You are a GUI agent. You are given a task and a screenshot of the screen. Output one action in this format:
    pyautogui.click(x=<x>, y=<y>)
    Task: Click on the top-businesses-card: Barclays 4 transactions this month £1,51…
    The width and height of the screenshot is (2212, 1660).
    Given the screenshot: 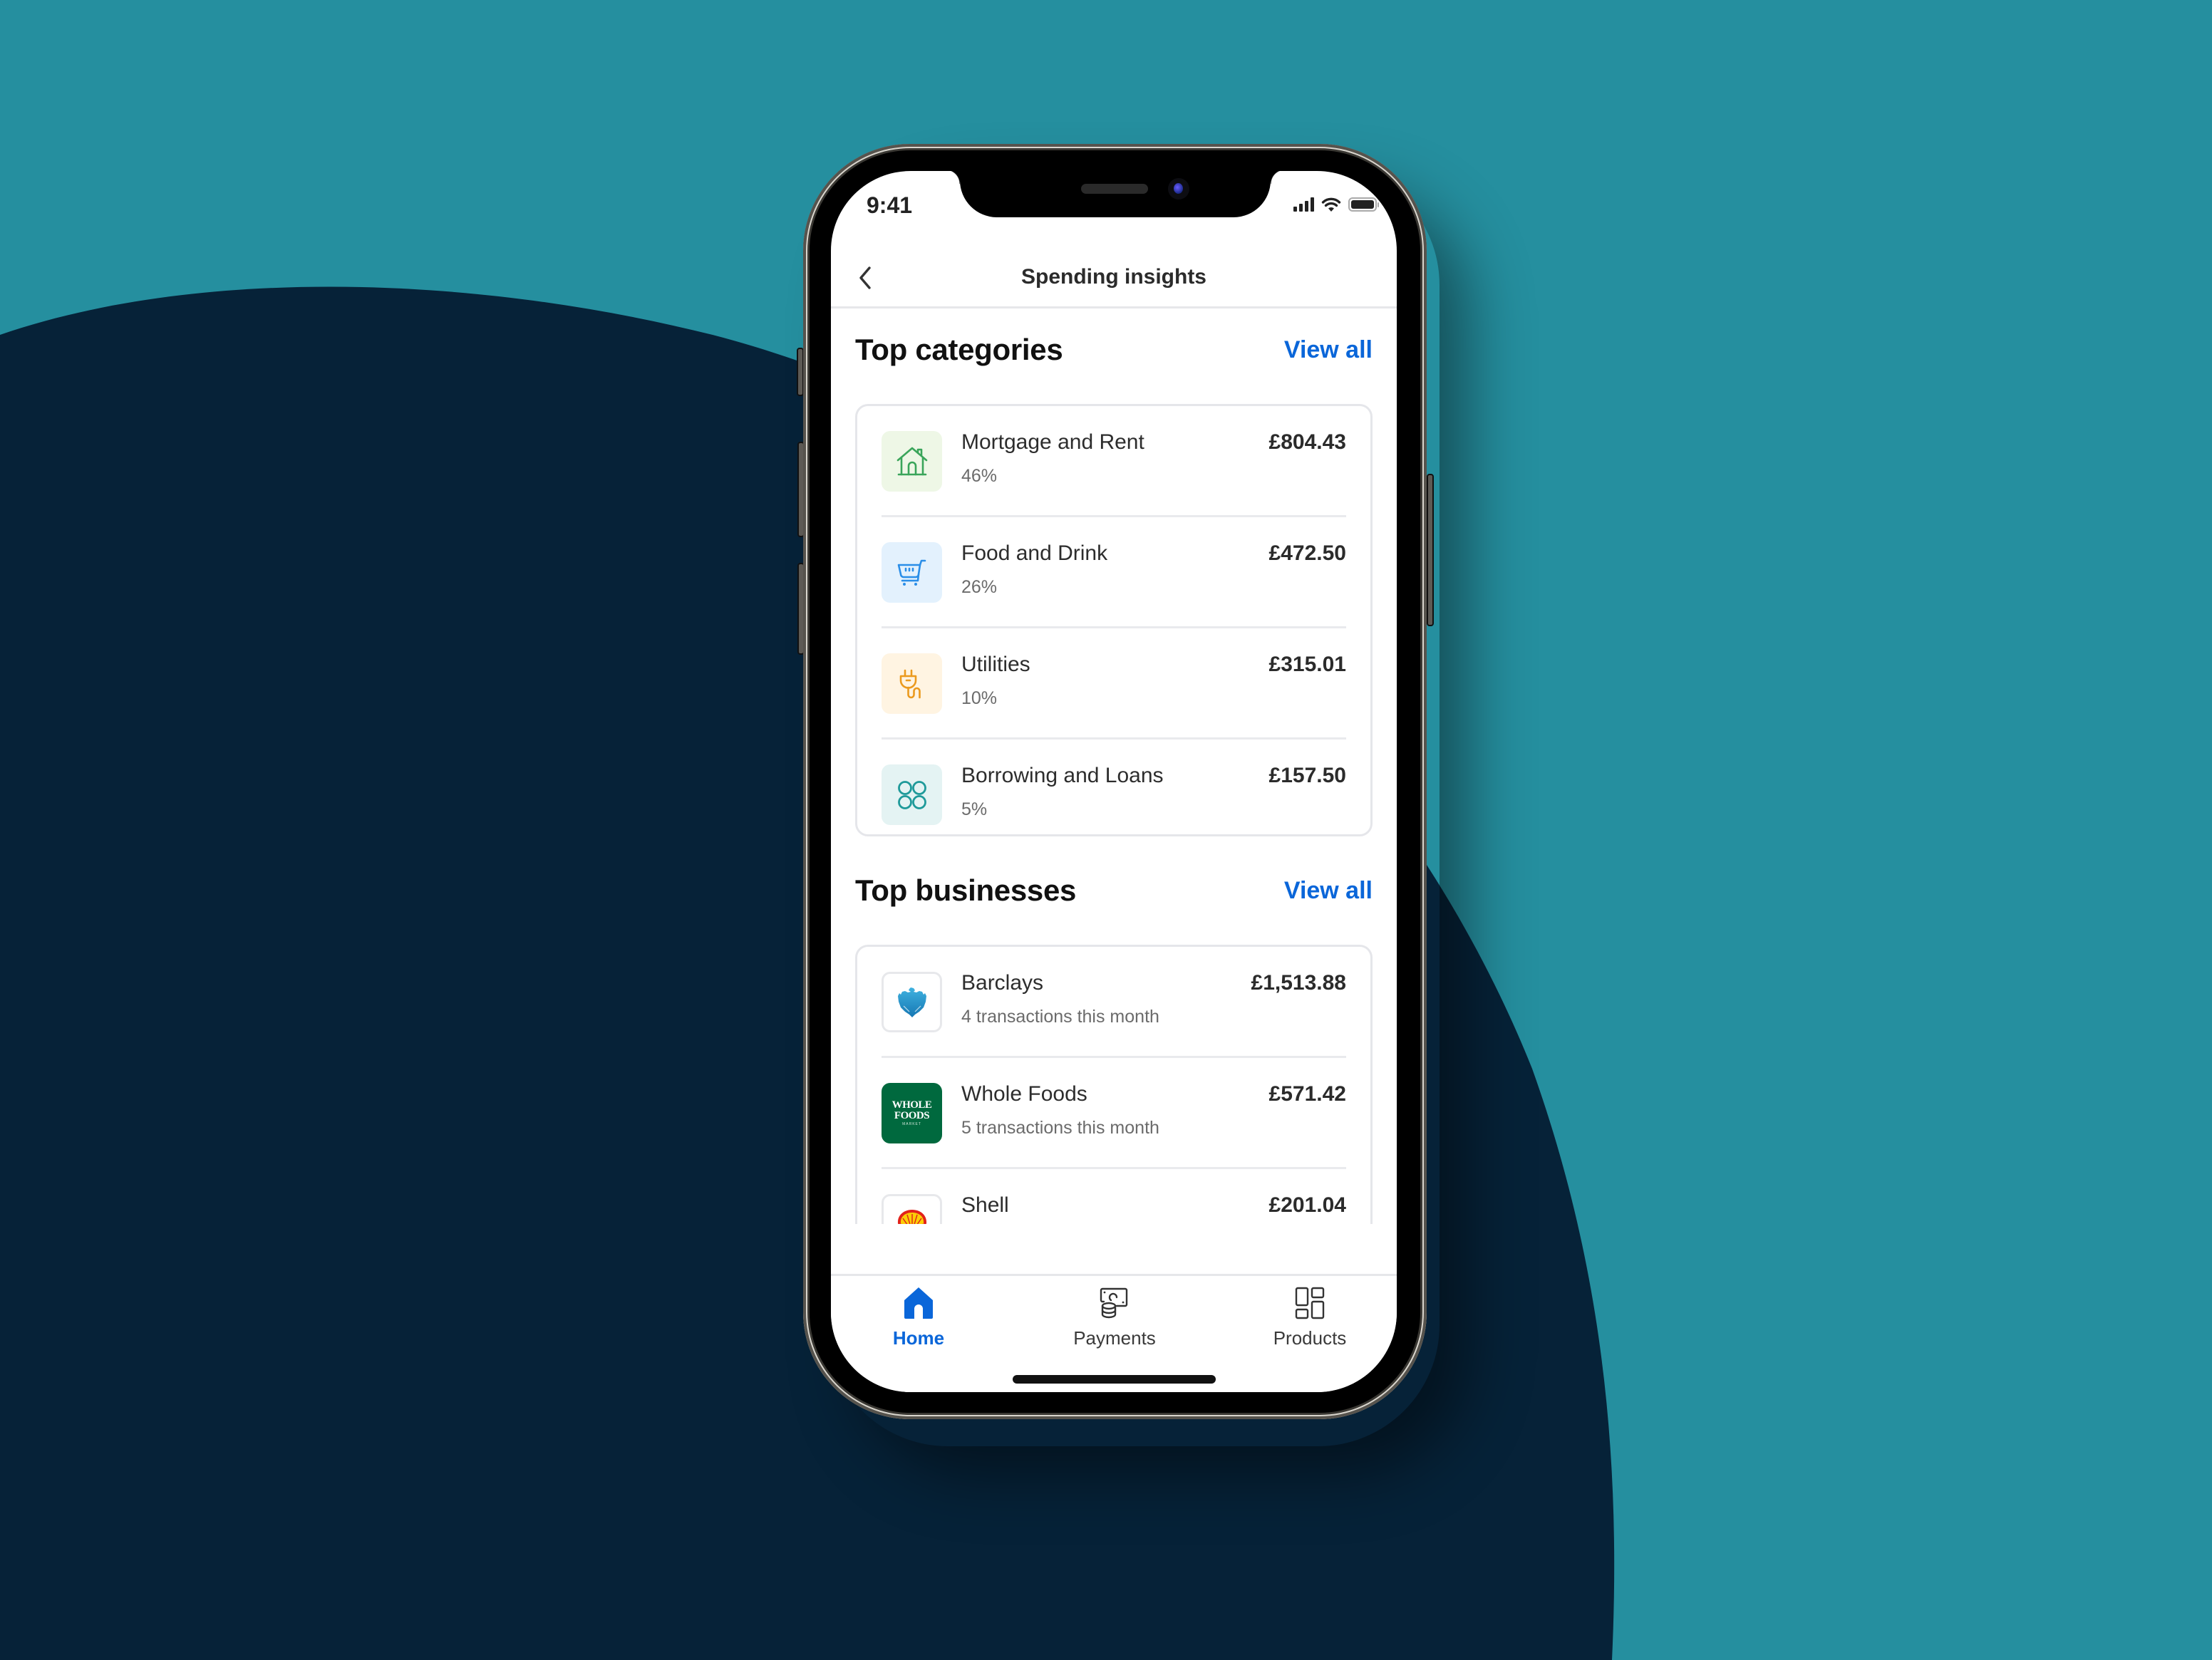 What is the action you would take?
    pyautogui.click(x=1114, y=1084)
    